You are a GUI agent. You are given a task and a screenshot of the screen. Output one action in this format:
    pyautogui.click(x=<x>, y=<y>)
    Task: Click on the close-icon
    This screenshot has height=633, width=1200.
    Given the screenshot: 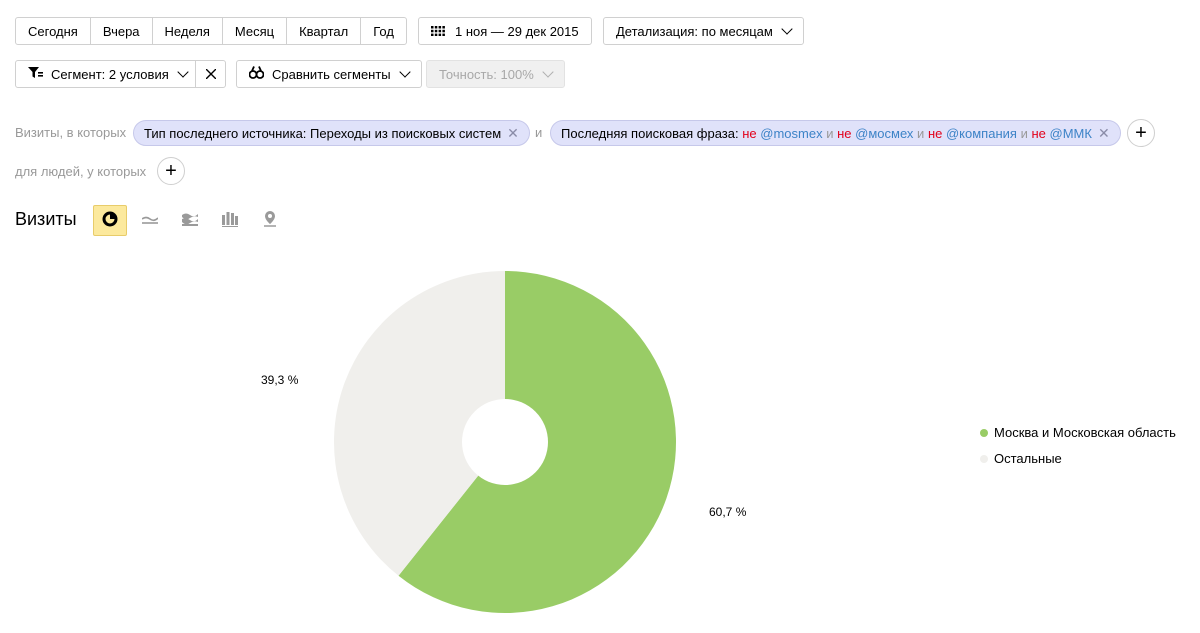 What is the action you would take?
    pyautogui.click(x=210, y=74)
    